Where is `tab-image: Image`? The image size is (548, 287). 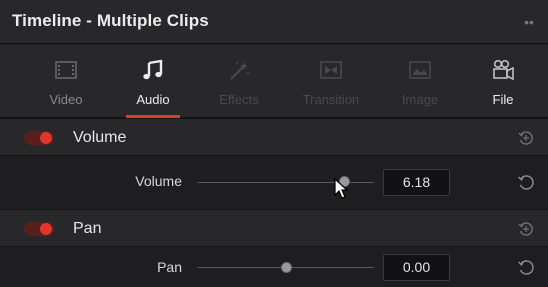
tab-image: Image is located at coordinates (420, 81).